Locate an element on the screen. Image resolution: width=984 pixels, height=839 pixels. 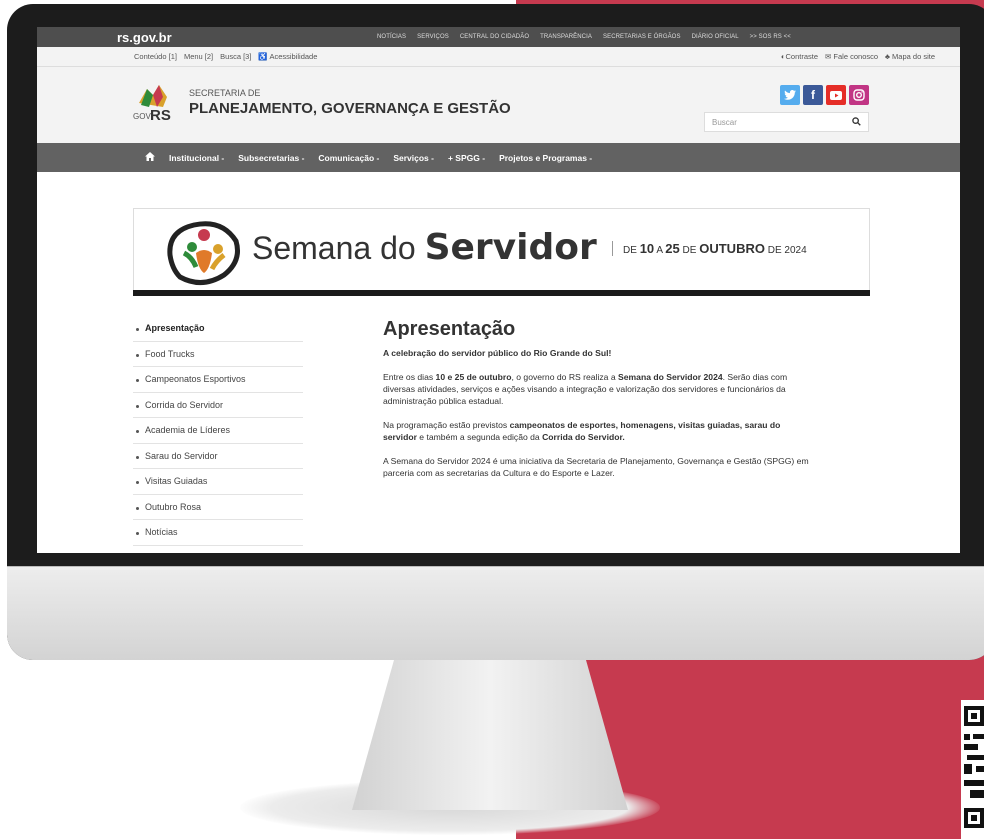
page-title: Apresentação is located at coordinates (449, 329).